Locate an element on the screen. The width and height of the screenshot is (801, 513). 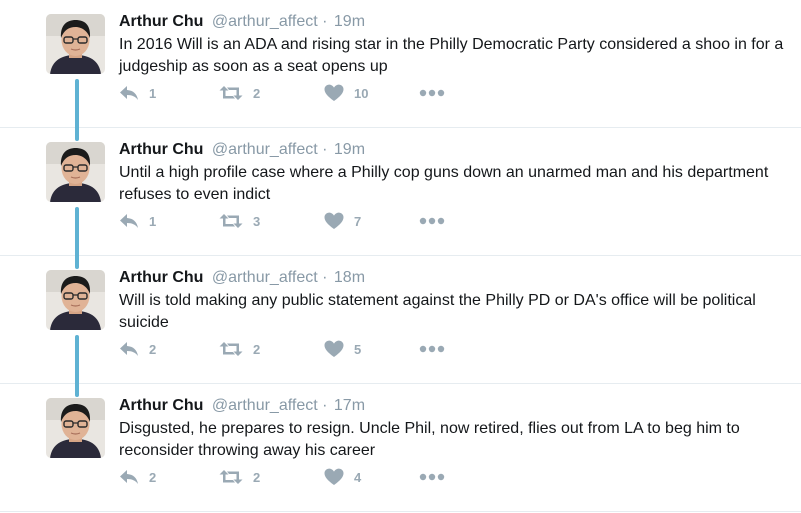
tweet-timestamp: 17m is located at coordinates (349, 405).